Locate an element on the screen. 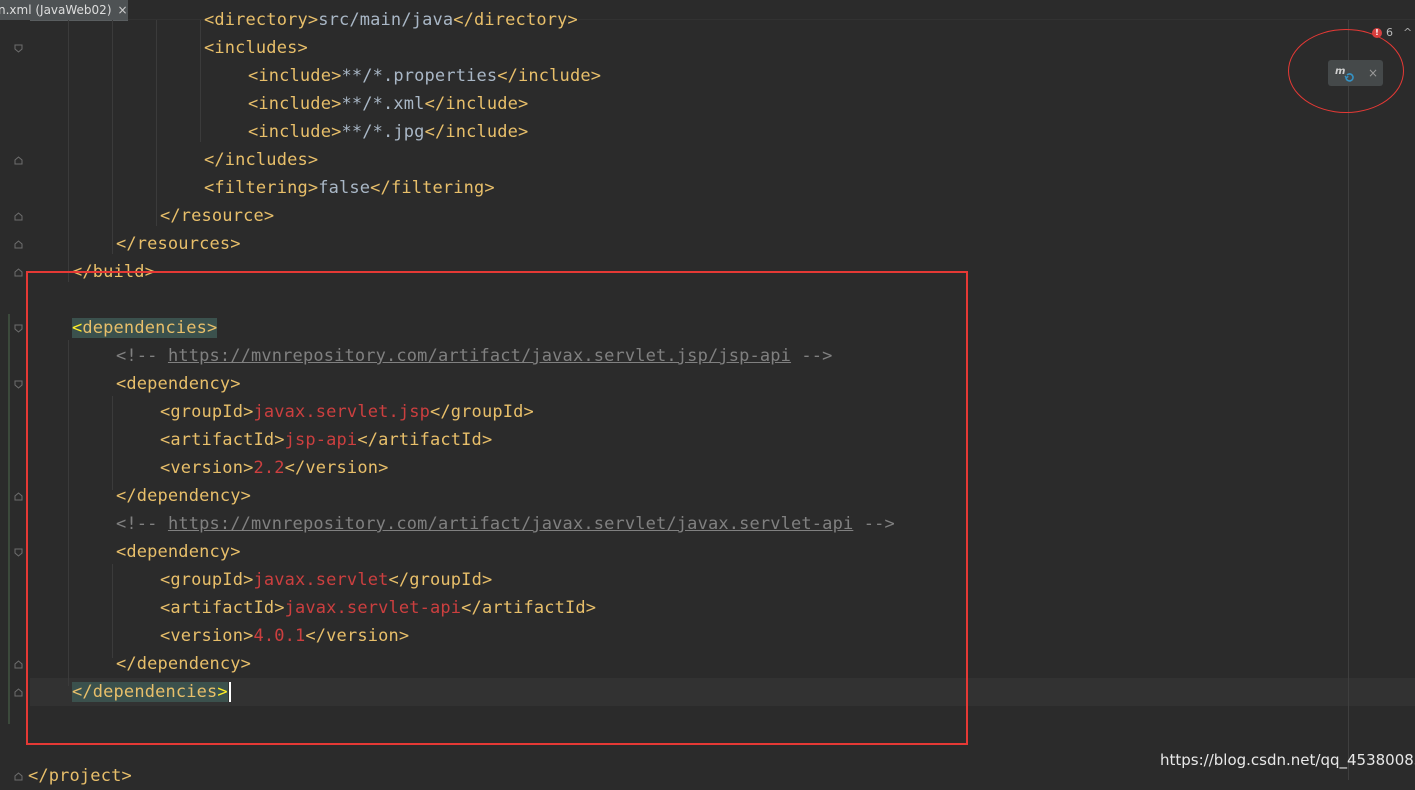 This screenshot has width=1415, height=790. code-line: <groupId>javax.servlet.jsp</groupId> is located at coordinates (347, 412).